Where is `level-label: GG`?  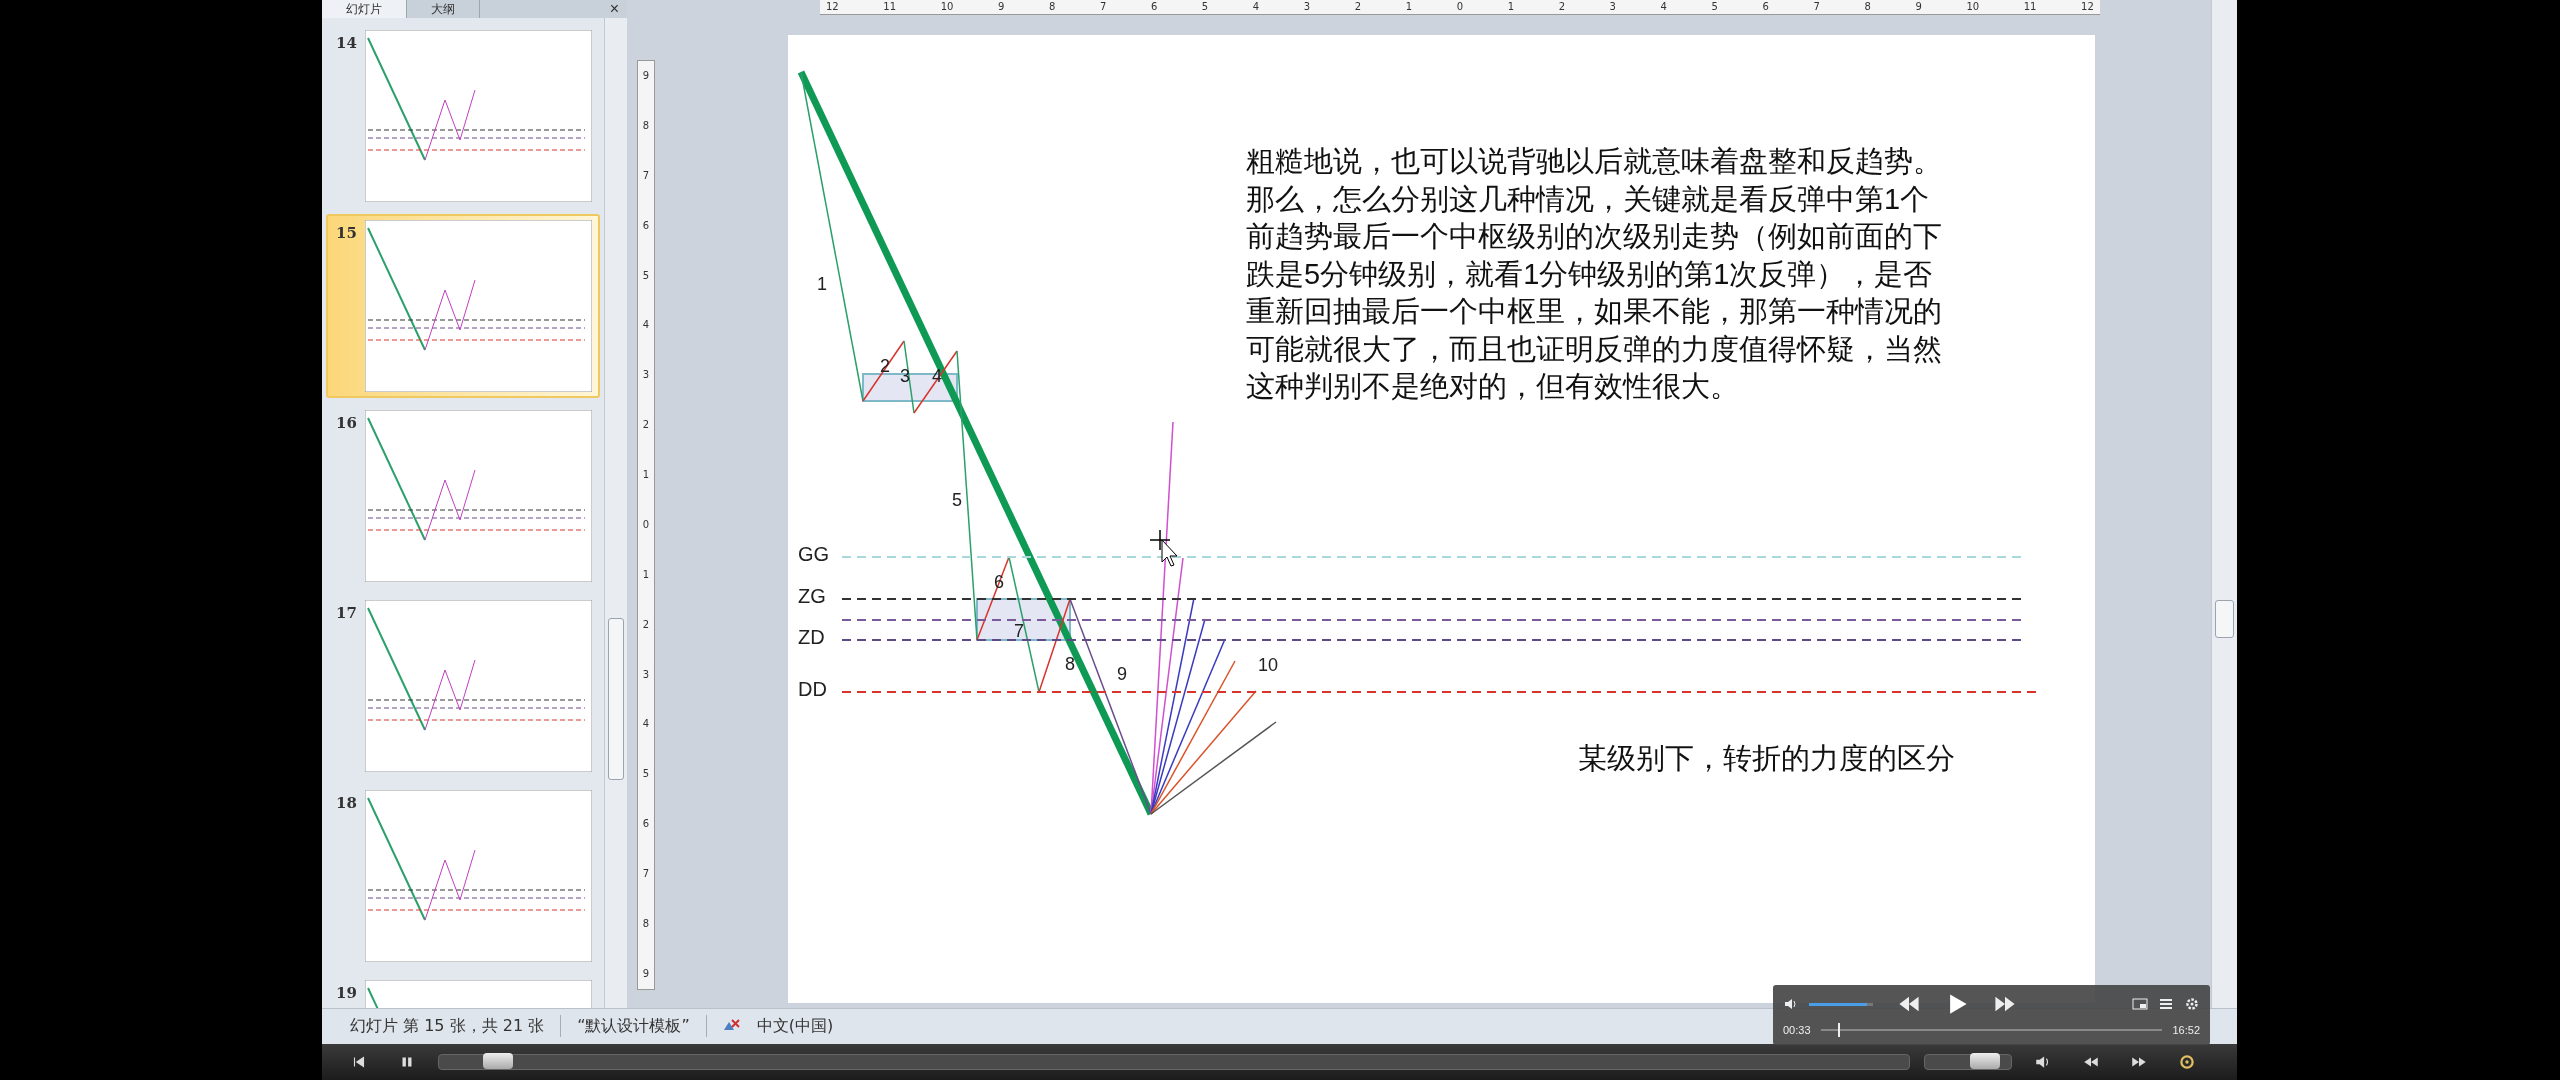
level-label: GG is located at coordinates (814, 554).